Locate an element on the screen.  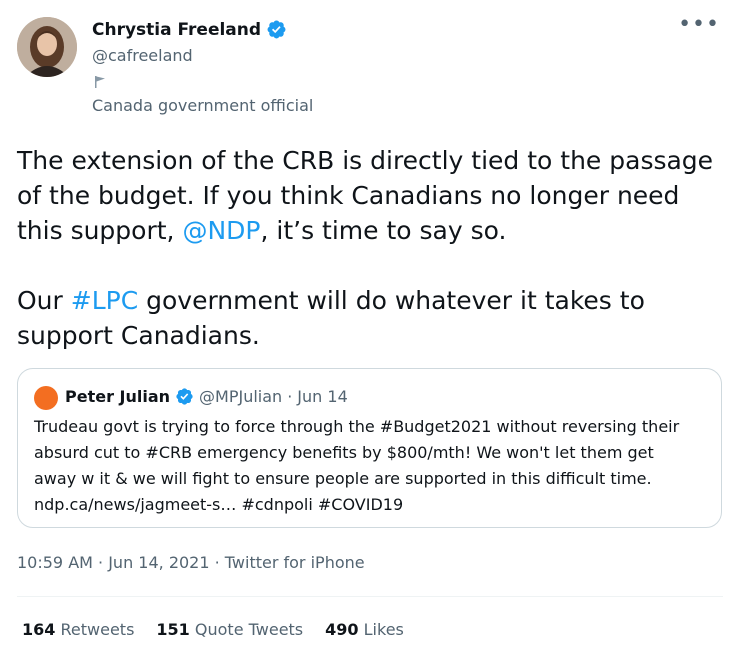
likes-stat: 490 Likes is located at coordinates (364, 629).